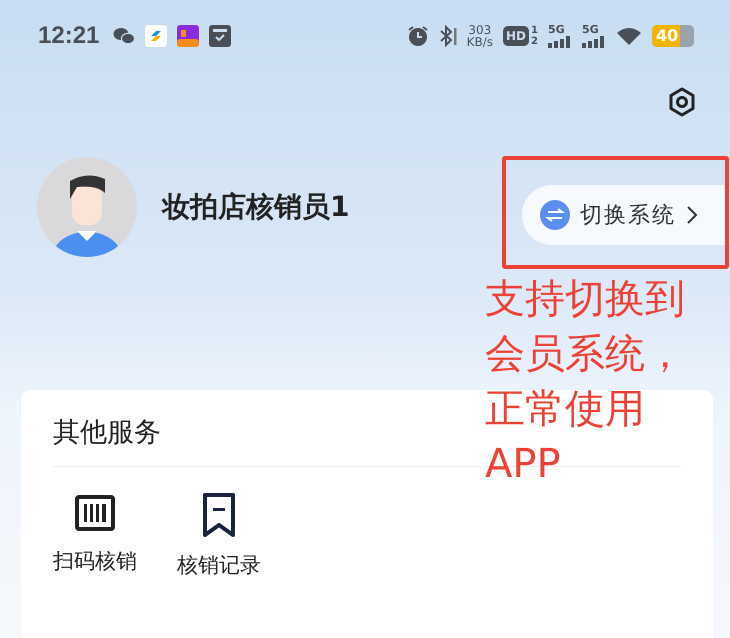 This screenshot has height=638, width=730. Describe the element at coordinates (534, 30) in the screenshot. I see `sim-slot: 1` at that location.